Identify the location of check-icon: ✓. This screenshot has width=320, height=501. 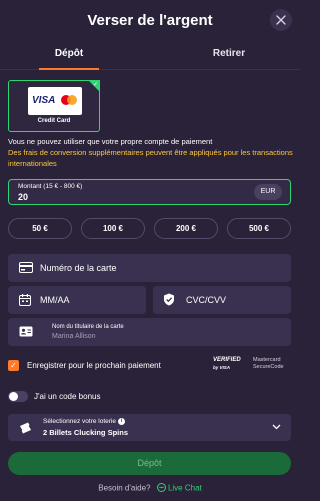
(95, 85).